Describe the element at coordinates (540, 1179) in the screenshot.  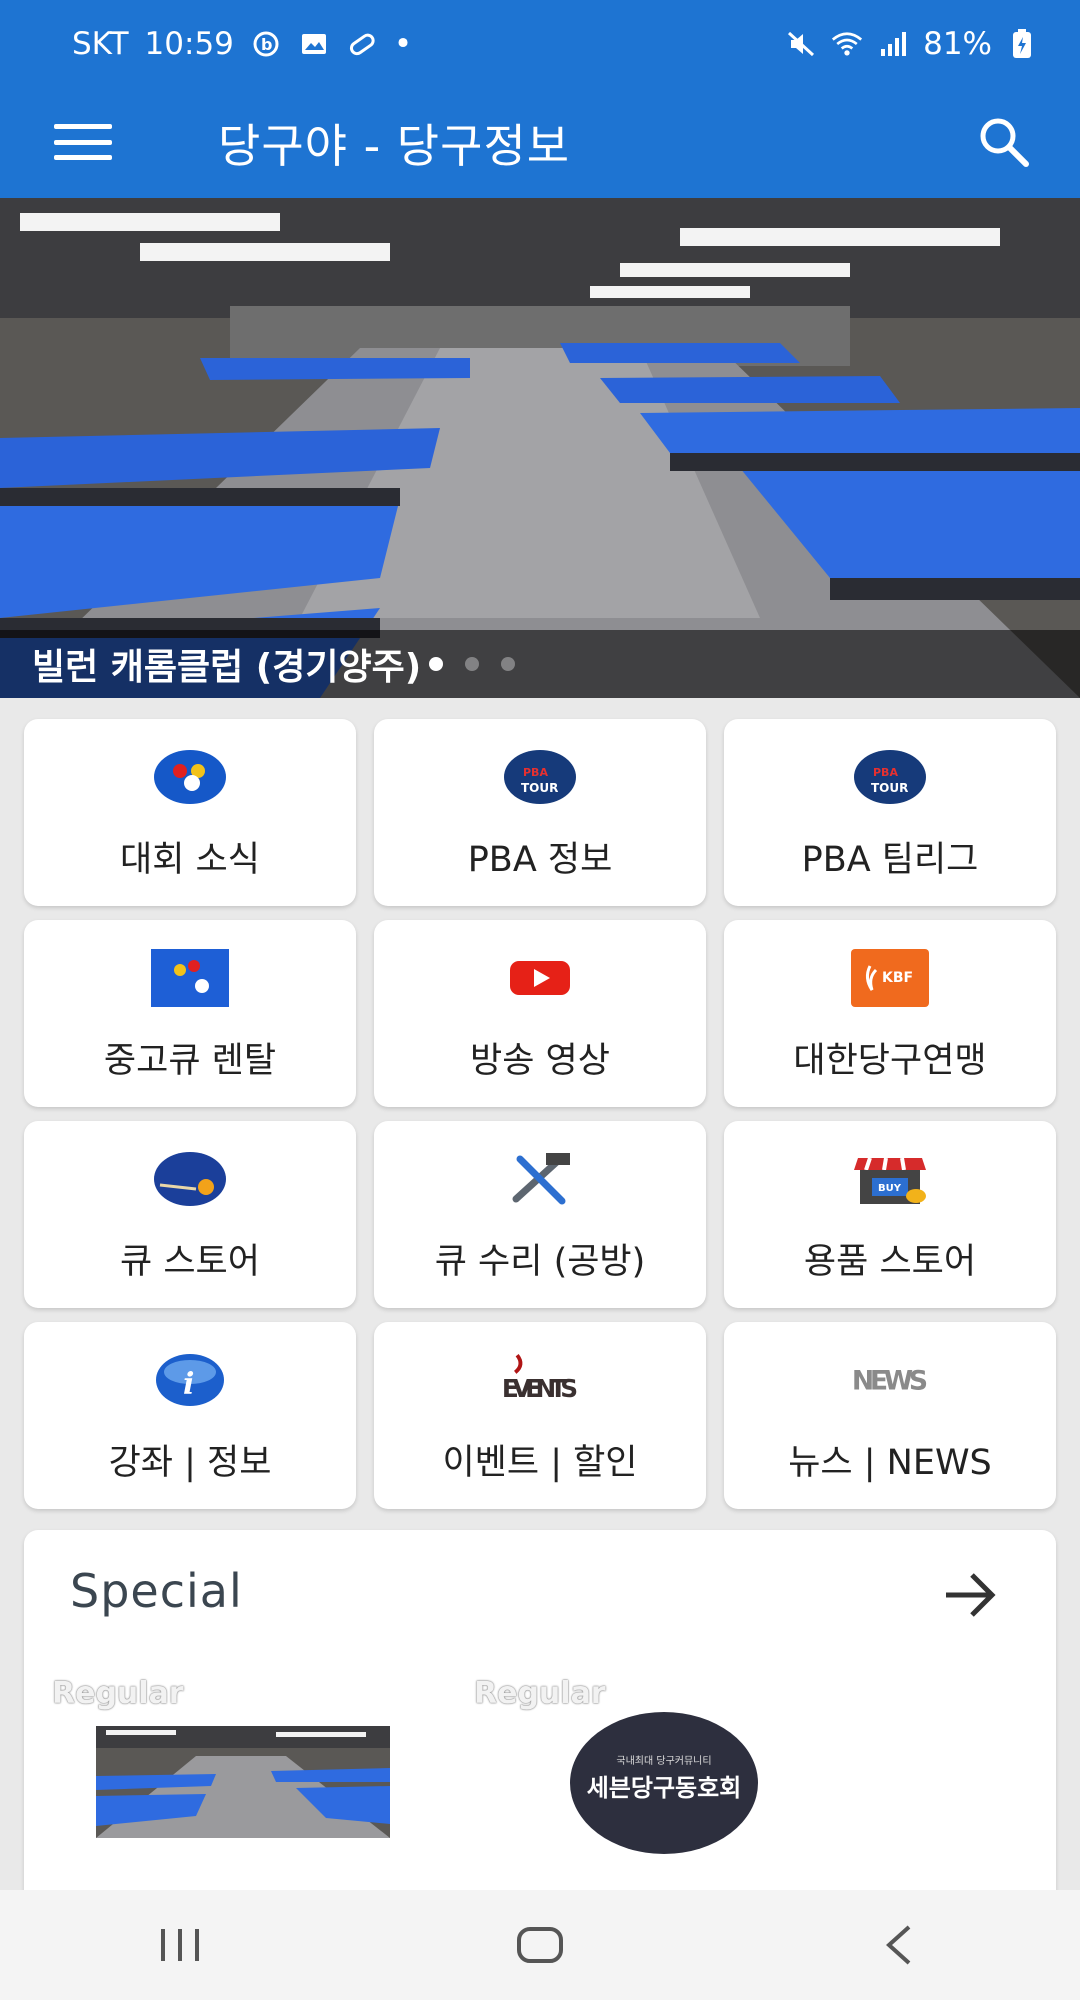
I see `tools-icon` at that location.